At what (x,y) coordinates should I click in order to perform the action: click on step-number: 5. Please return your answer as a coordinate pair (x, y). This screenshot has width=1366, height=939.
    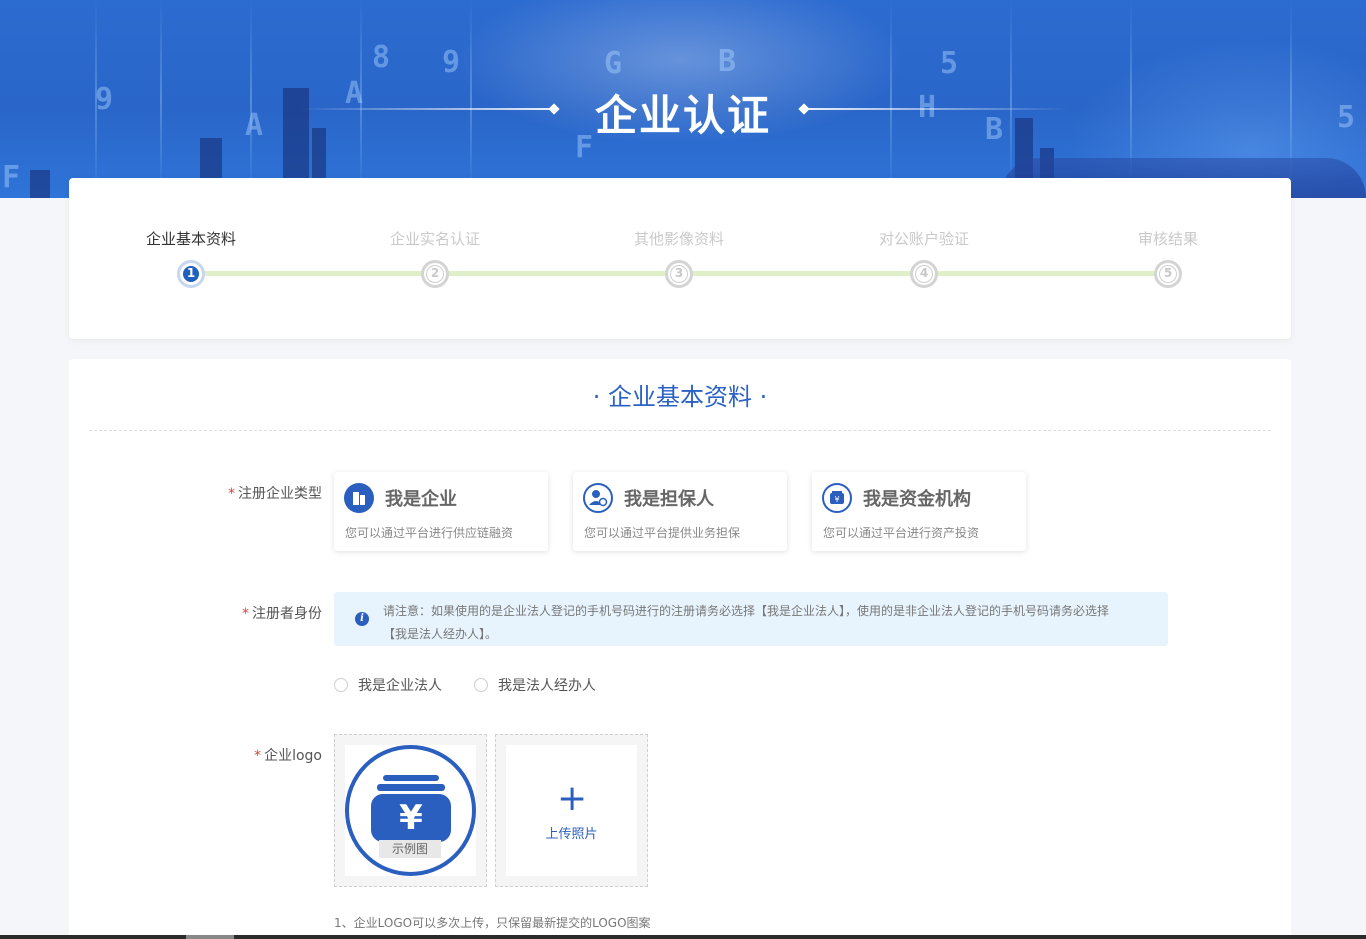
    Looking at the image, I should click on (1168, 274).